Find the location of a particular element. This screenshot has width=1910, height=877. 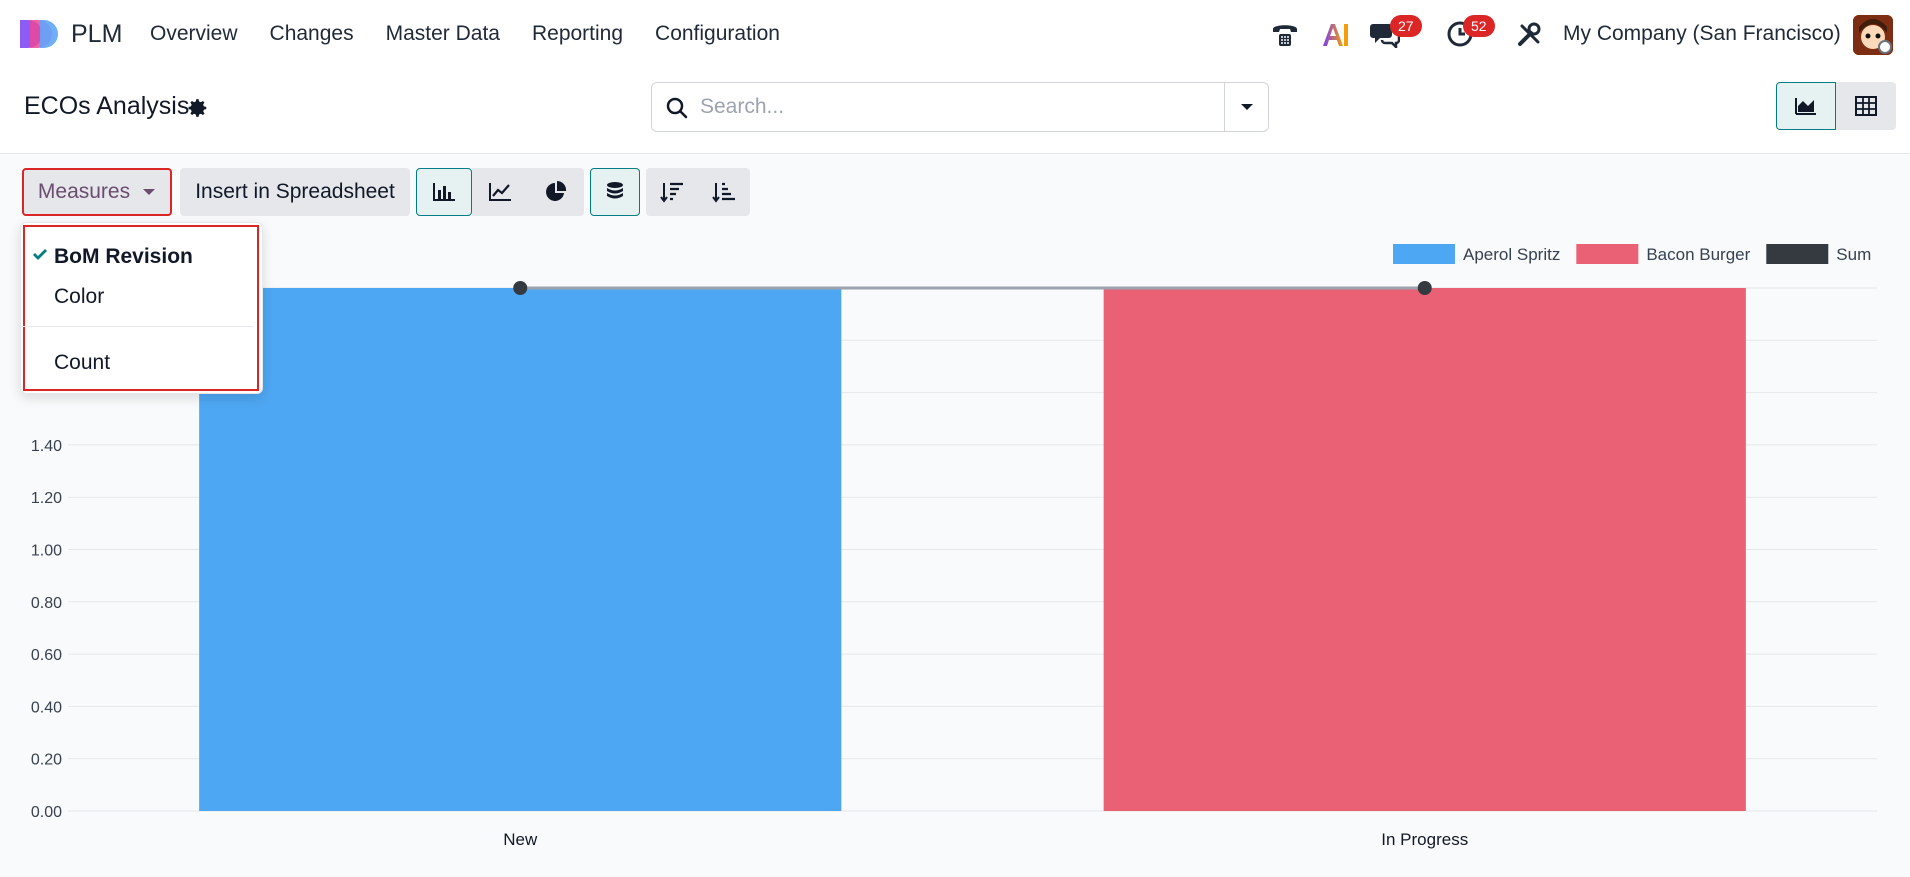

insert-in-spreadsheet-button: Insert in Spreadsheet is located at coordinates (295, 192).